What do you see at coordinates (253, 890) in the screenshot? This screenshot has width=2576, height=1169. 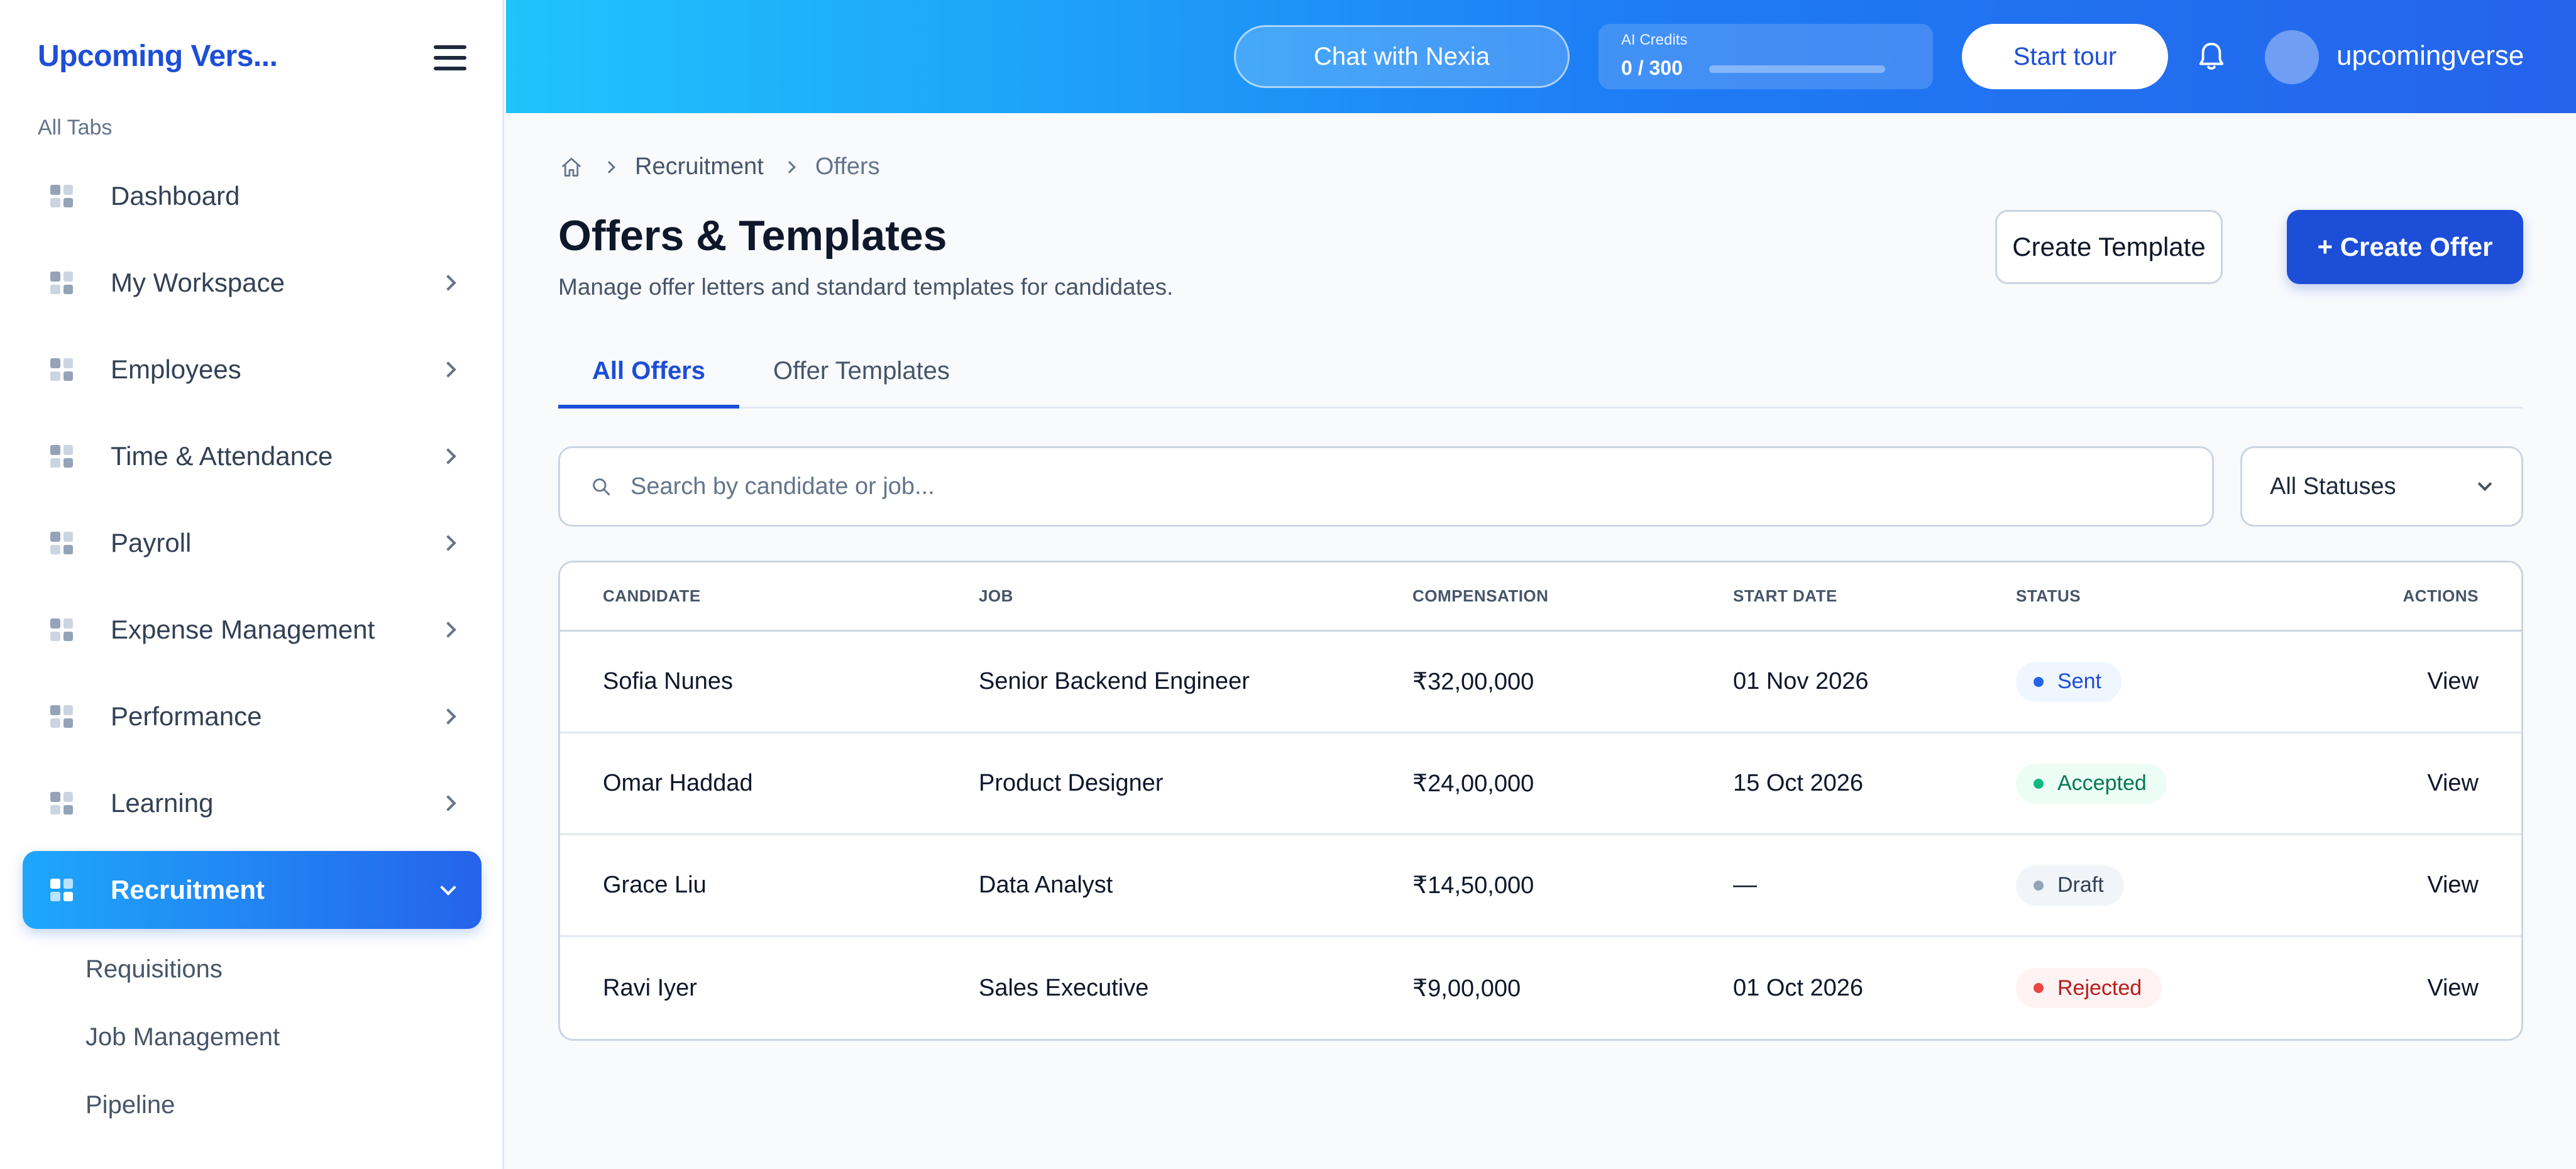 I see `sidebar-item-recruitment: Recruitment` at bounding box center [253, 890].